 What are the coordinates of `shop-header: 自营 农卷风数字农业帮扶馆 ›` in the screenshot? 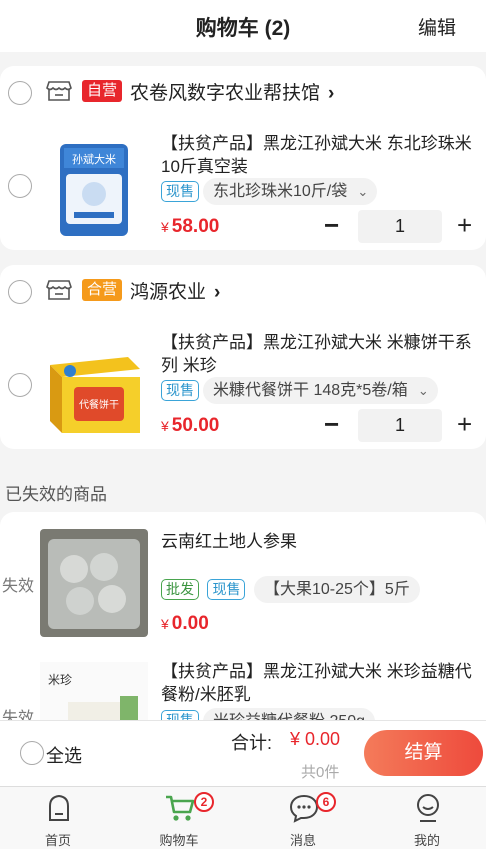 It's located at (243, 92).